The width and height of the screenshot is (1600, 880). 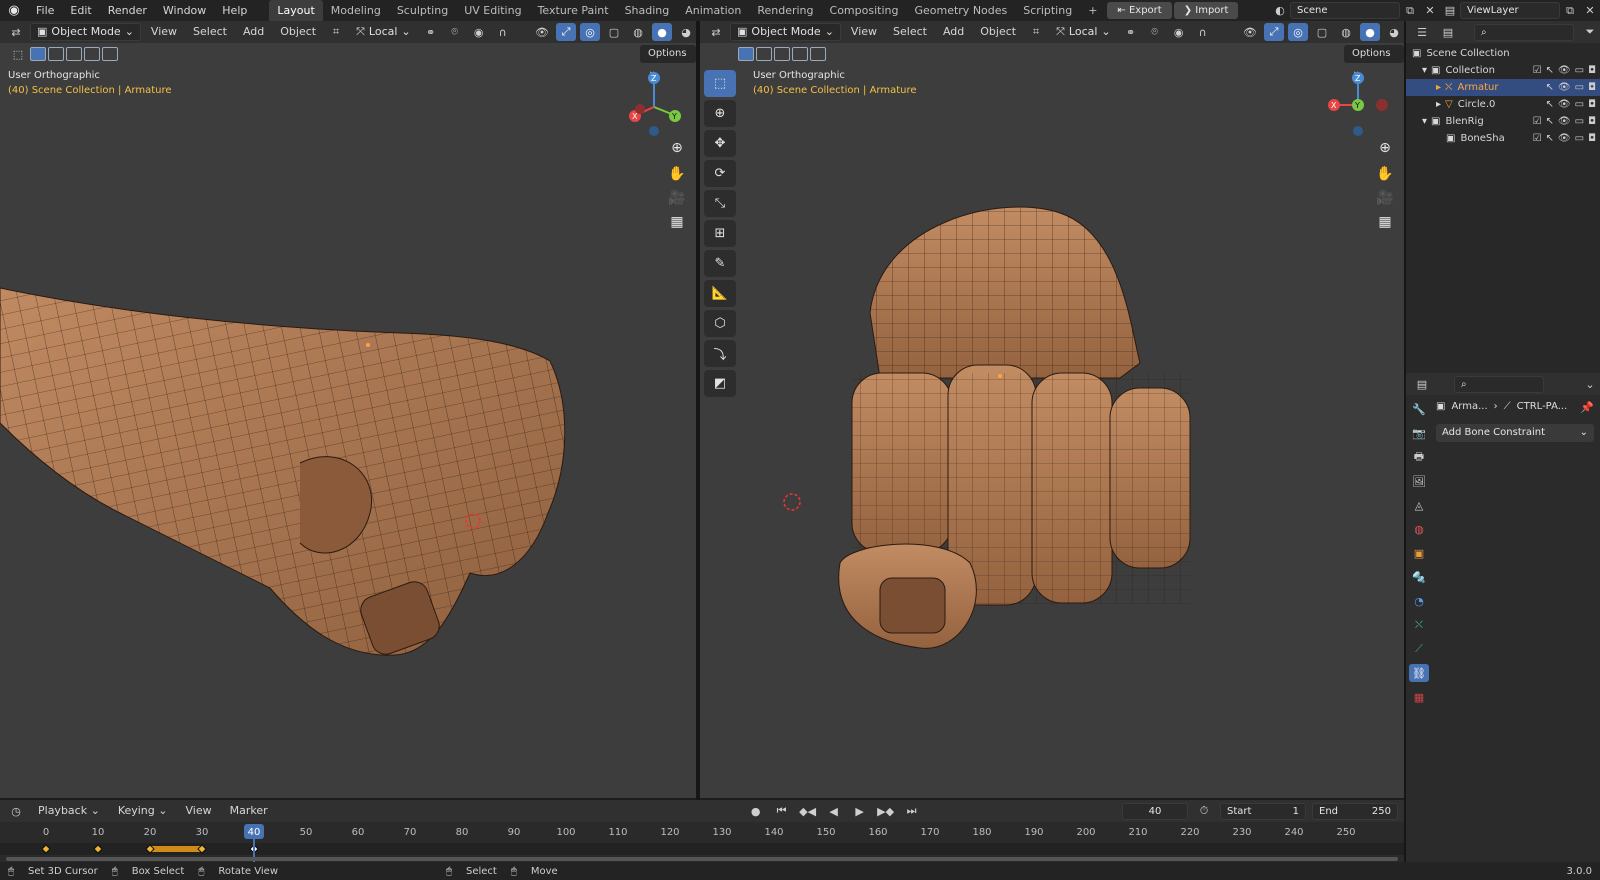 I want to click on visibility-icon: 👁, so click(x=542, y=32).